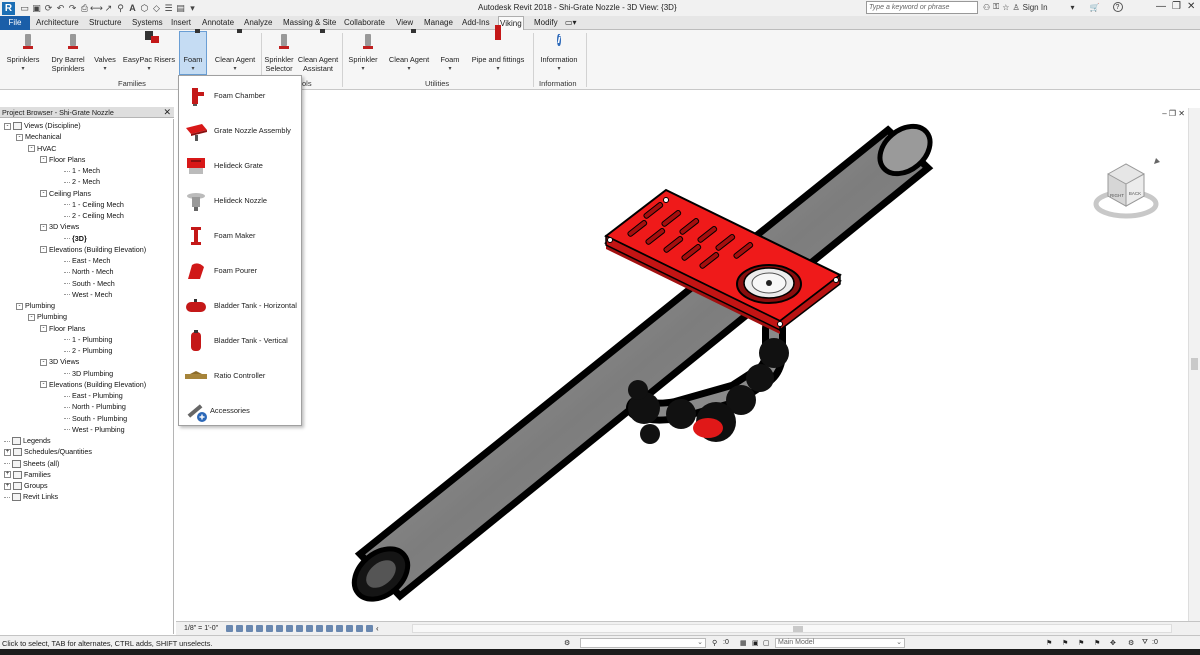 The image size is (1200, 655). Describe the element at coordinates (329, 628) in the screenshot. I see `worksharing-icon` at that location.